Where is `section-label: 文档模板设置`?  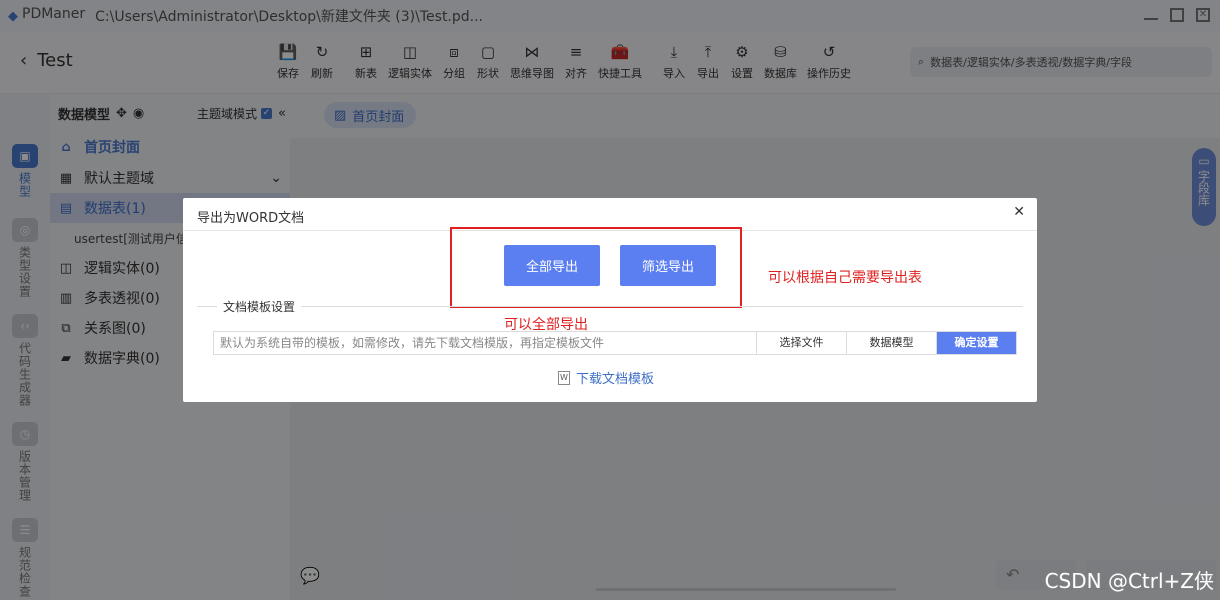
section-label: 文档模板设置 is located at coordinates (259, 306).